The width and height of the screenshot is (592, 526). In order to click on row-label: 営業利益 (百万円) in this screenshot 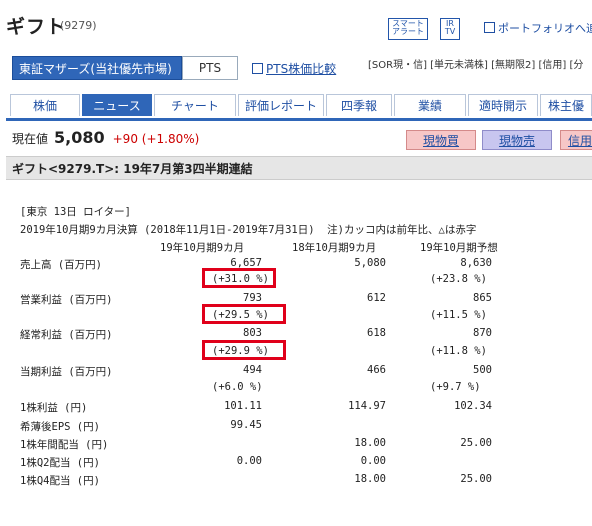, I will do `click(66, 300)`.